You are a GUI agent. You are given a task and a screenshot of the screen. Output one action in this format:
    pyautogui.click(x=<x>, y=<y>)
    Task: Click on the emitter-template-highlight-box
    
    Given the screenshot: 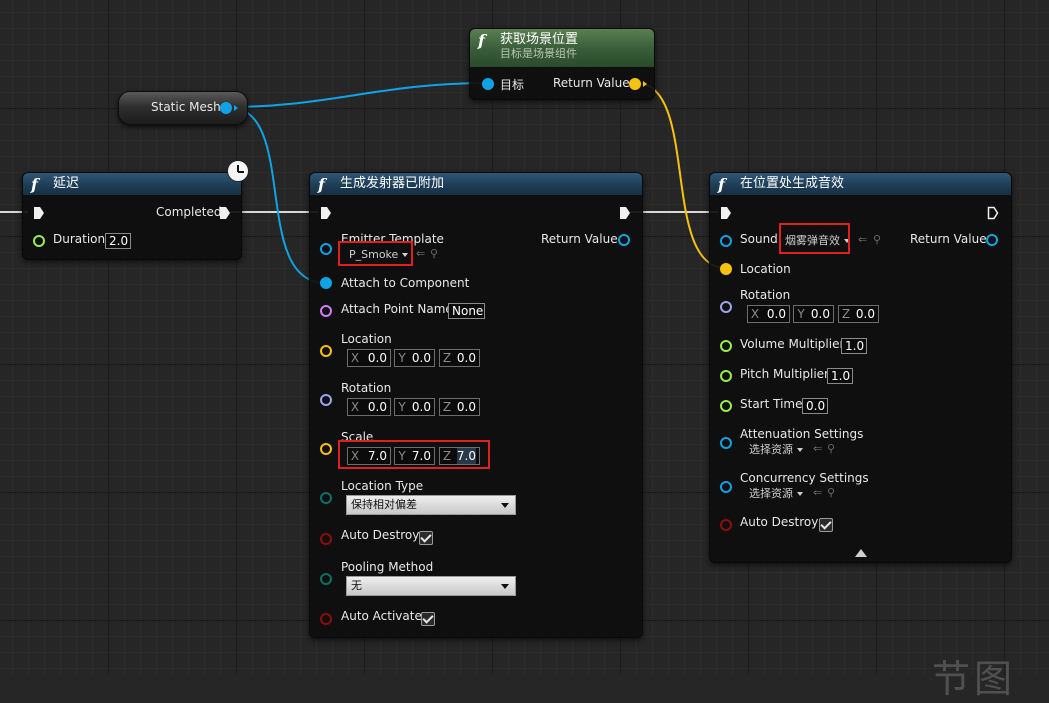 What is the action you would take?
    pyautogui.click(x=375, y=253)
    